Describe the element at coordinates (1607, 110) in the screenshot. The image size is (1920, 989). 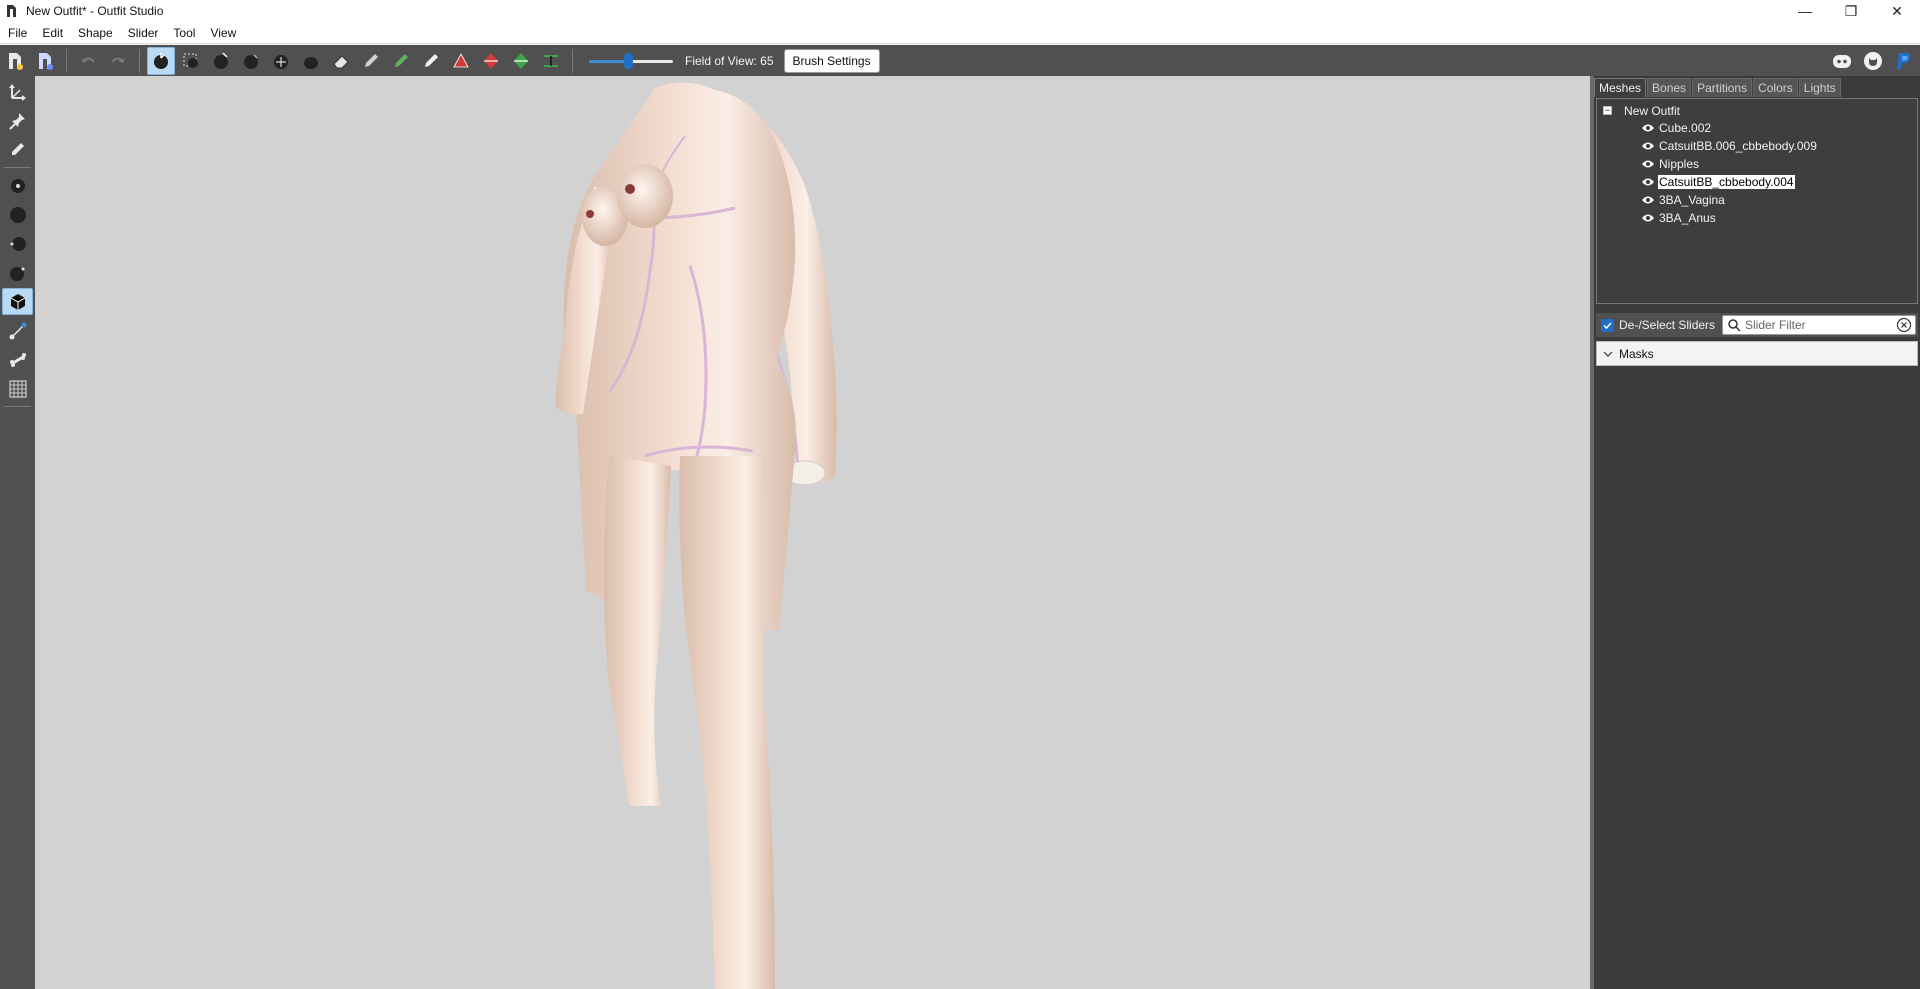
I see `collapse-toggle-icon: −` at that location.